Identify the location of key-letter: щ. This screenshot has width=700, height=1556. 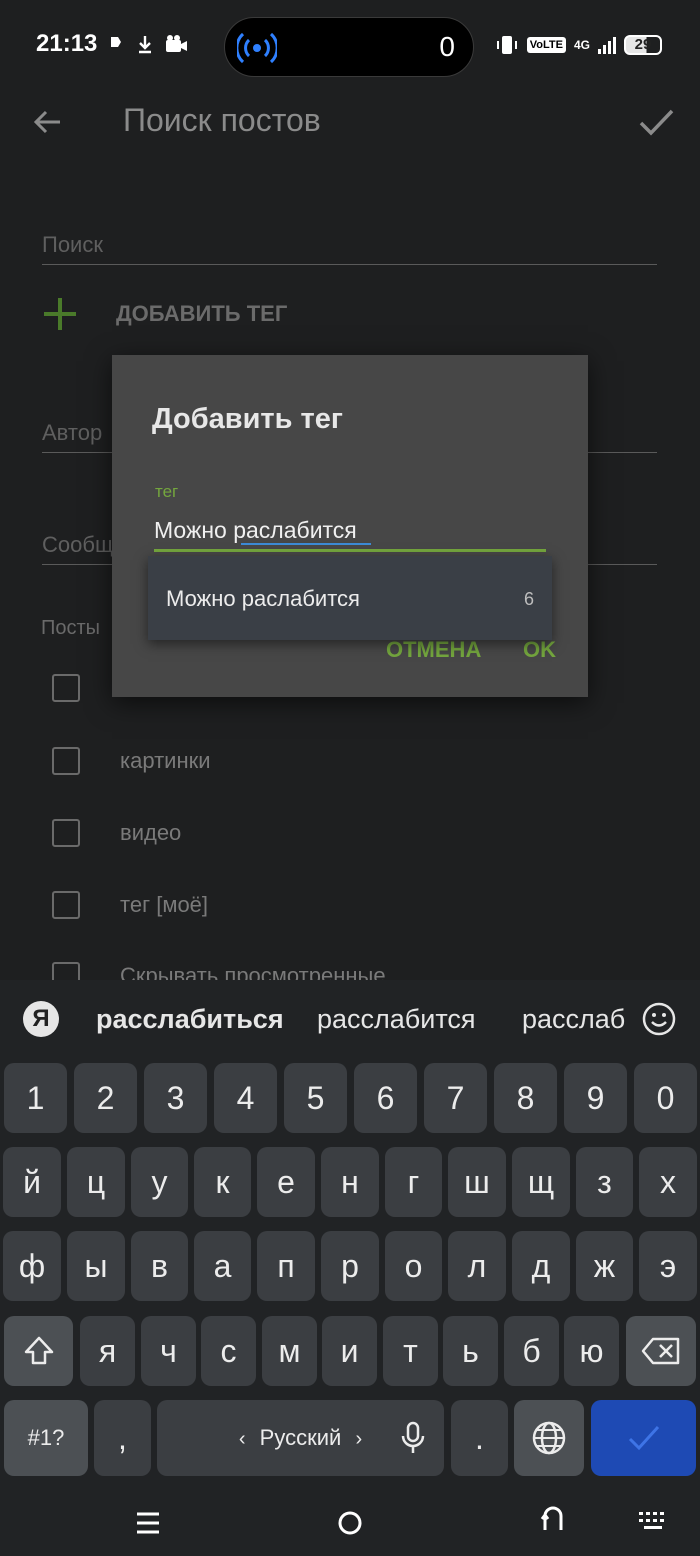
(541, 1182).